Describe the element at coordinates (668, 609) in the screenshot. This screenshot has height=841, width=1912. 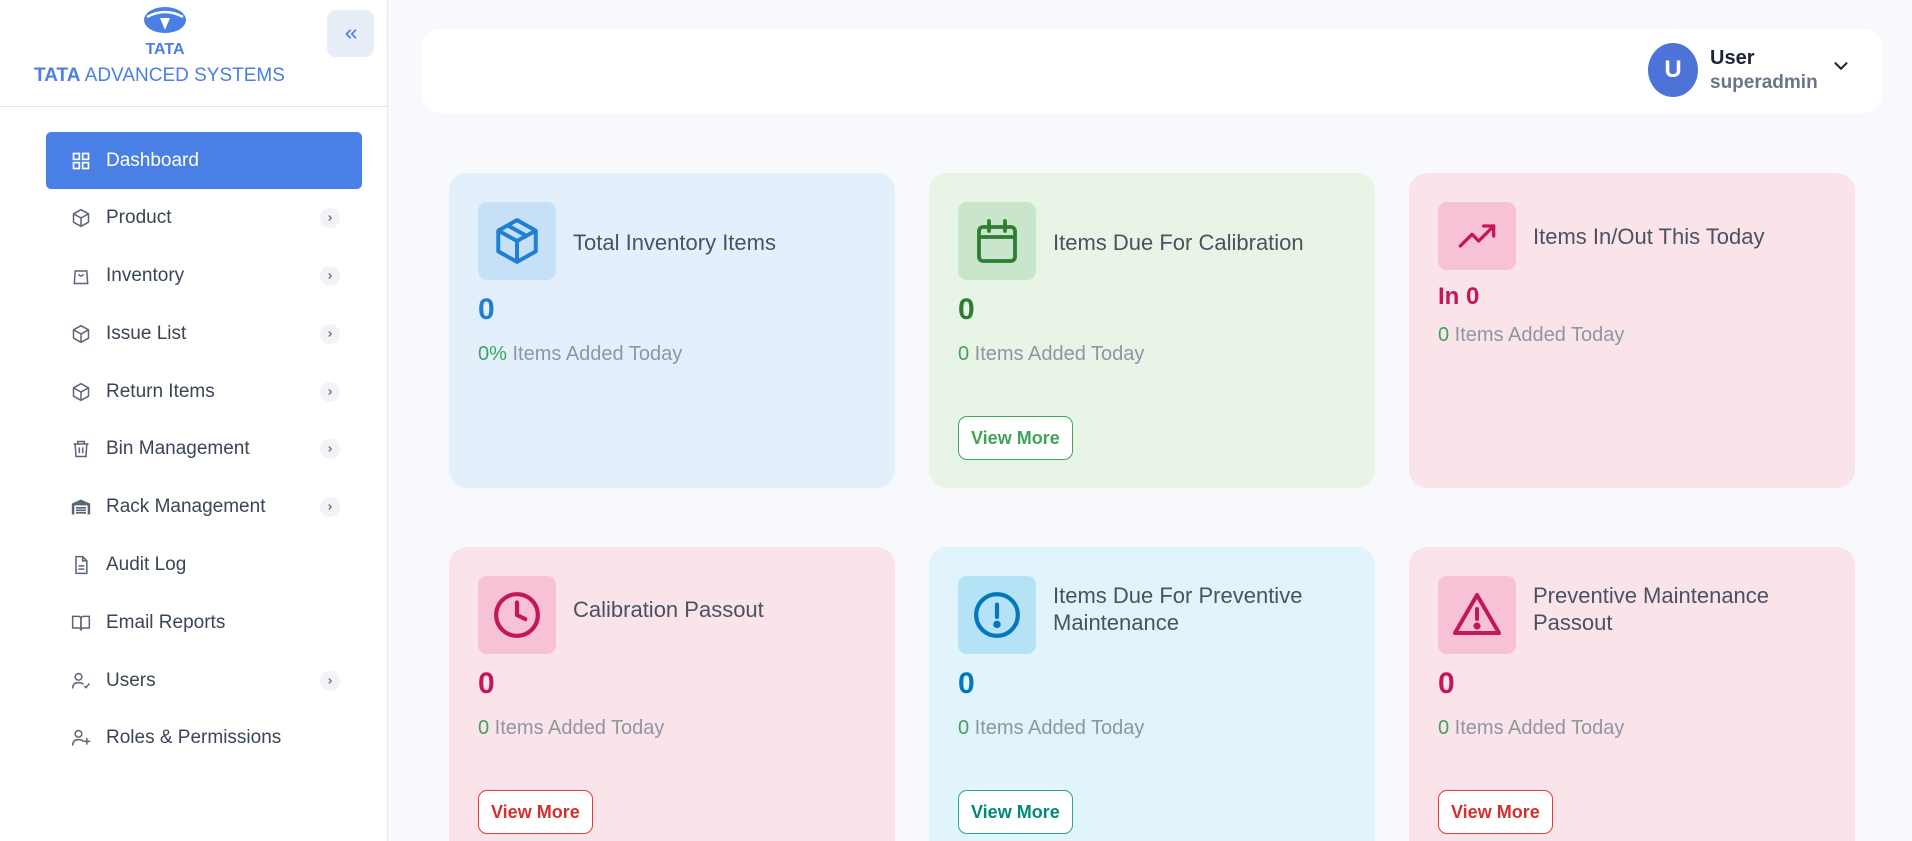
I see `card-title: Calibration Passout` at that location.